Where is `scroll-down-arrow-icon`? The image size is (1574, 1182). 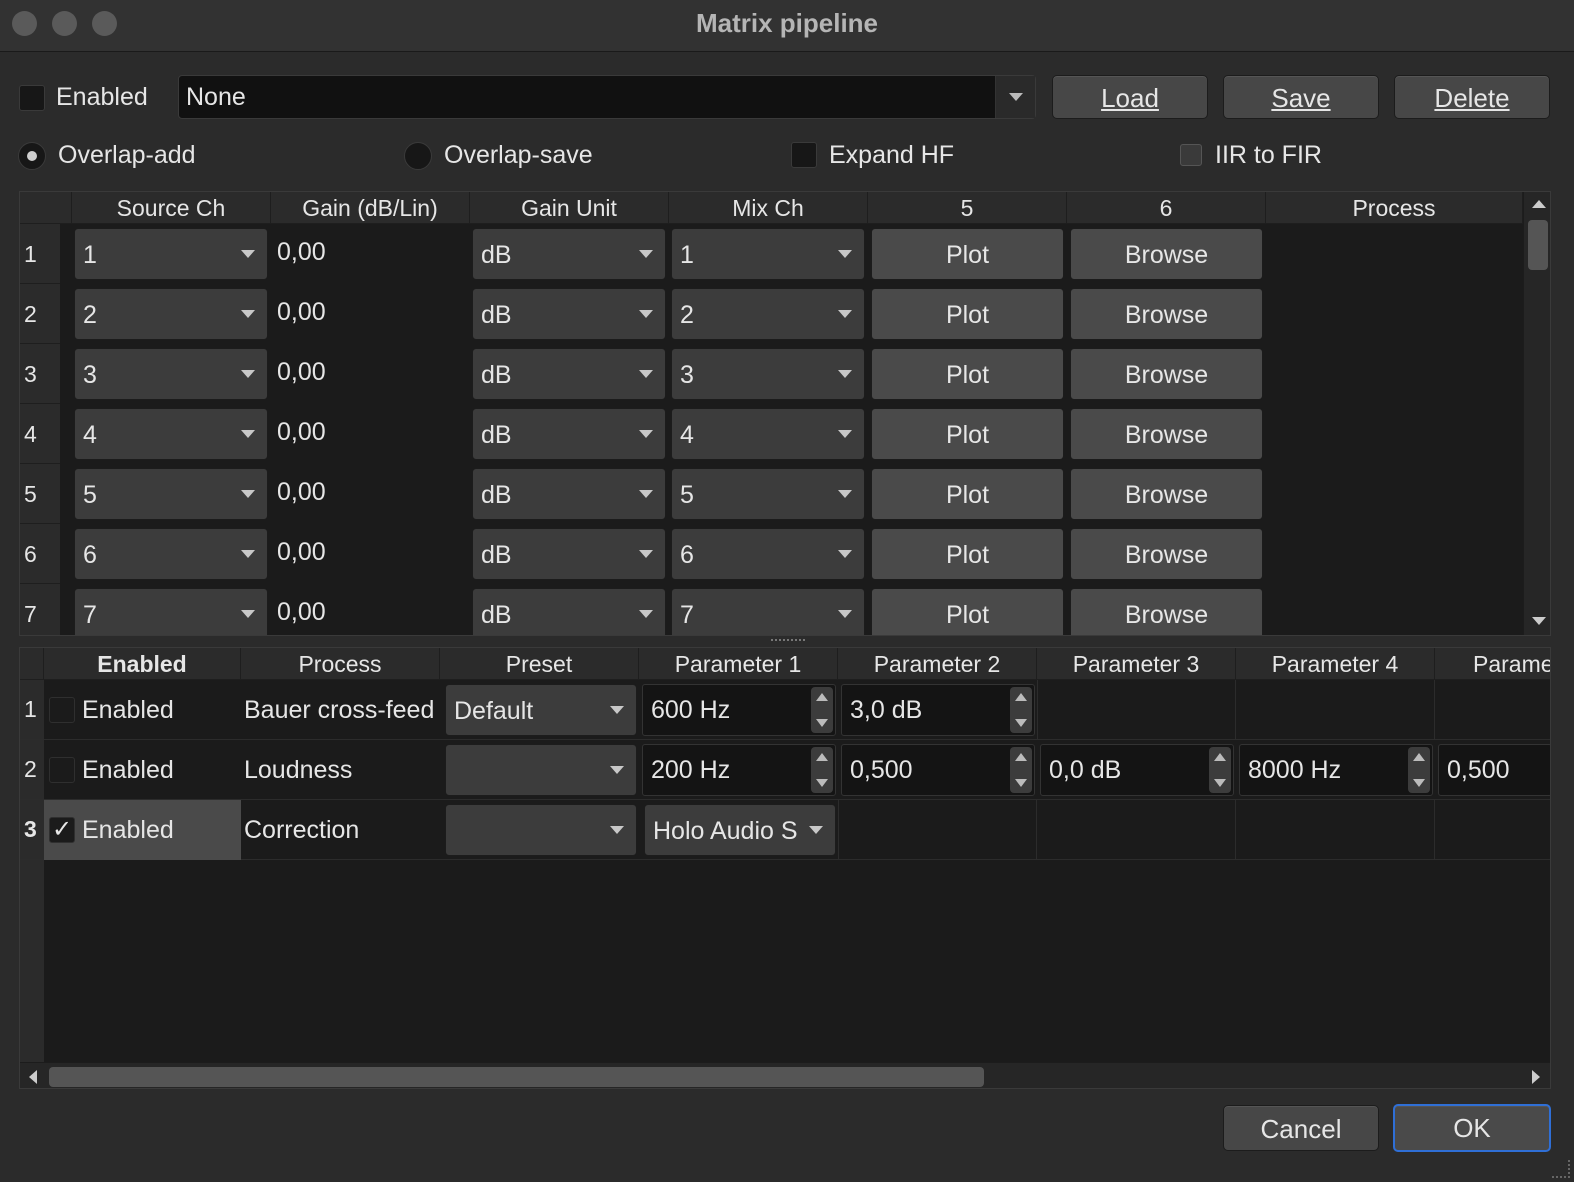
scroll-down-arrow-icon is located at coordinates (1539, 621).